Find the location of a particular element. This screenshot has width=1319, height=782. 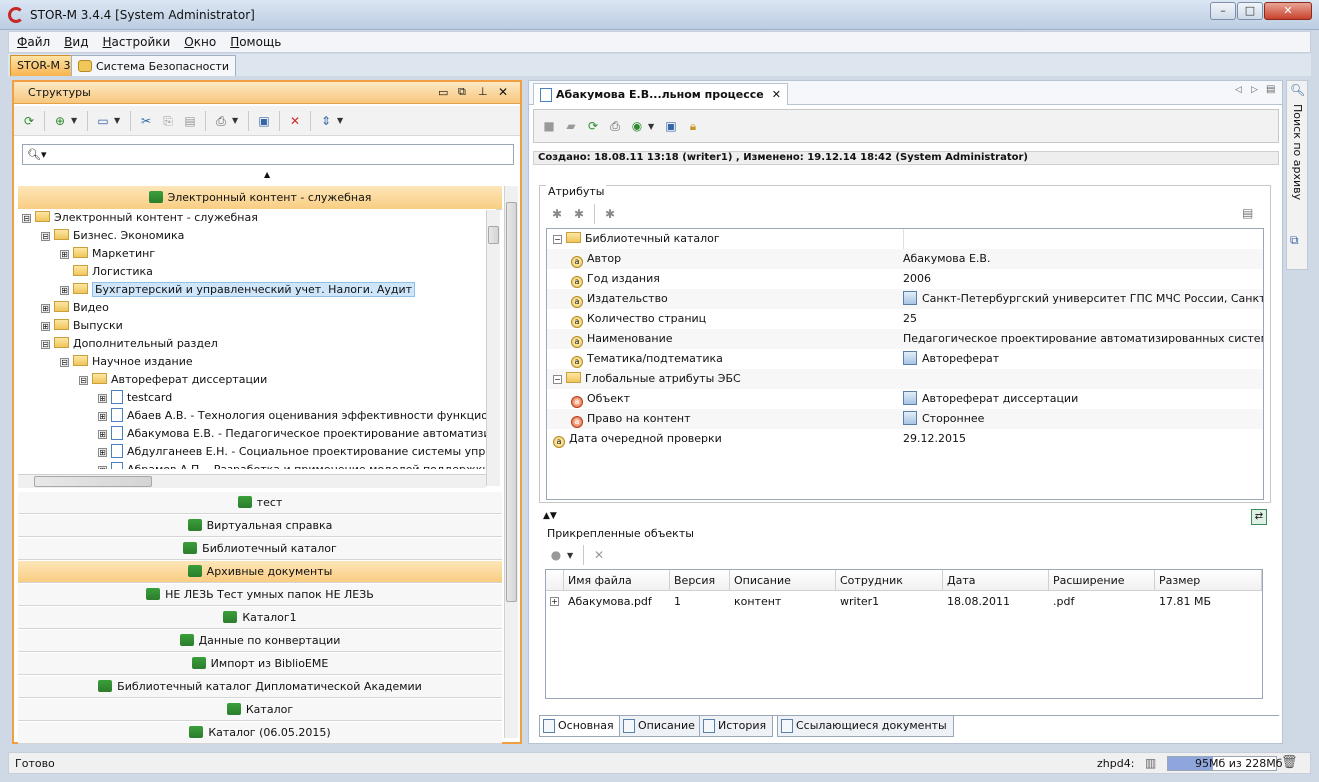

attachments-column-header: Описание is located at coordinates (783, 580).